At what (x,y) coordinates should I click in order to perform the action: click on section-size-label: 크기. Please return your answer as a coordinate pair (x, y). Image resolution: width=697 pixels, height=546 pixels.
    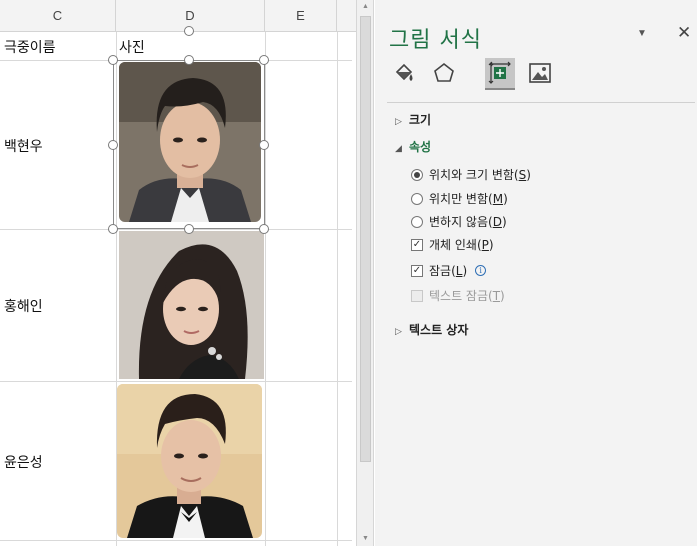
    Looking at the image, I should click on (420, 120).